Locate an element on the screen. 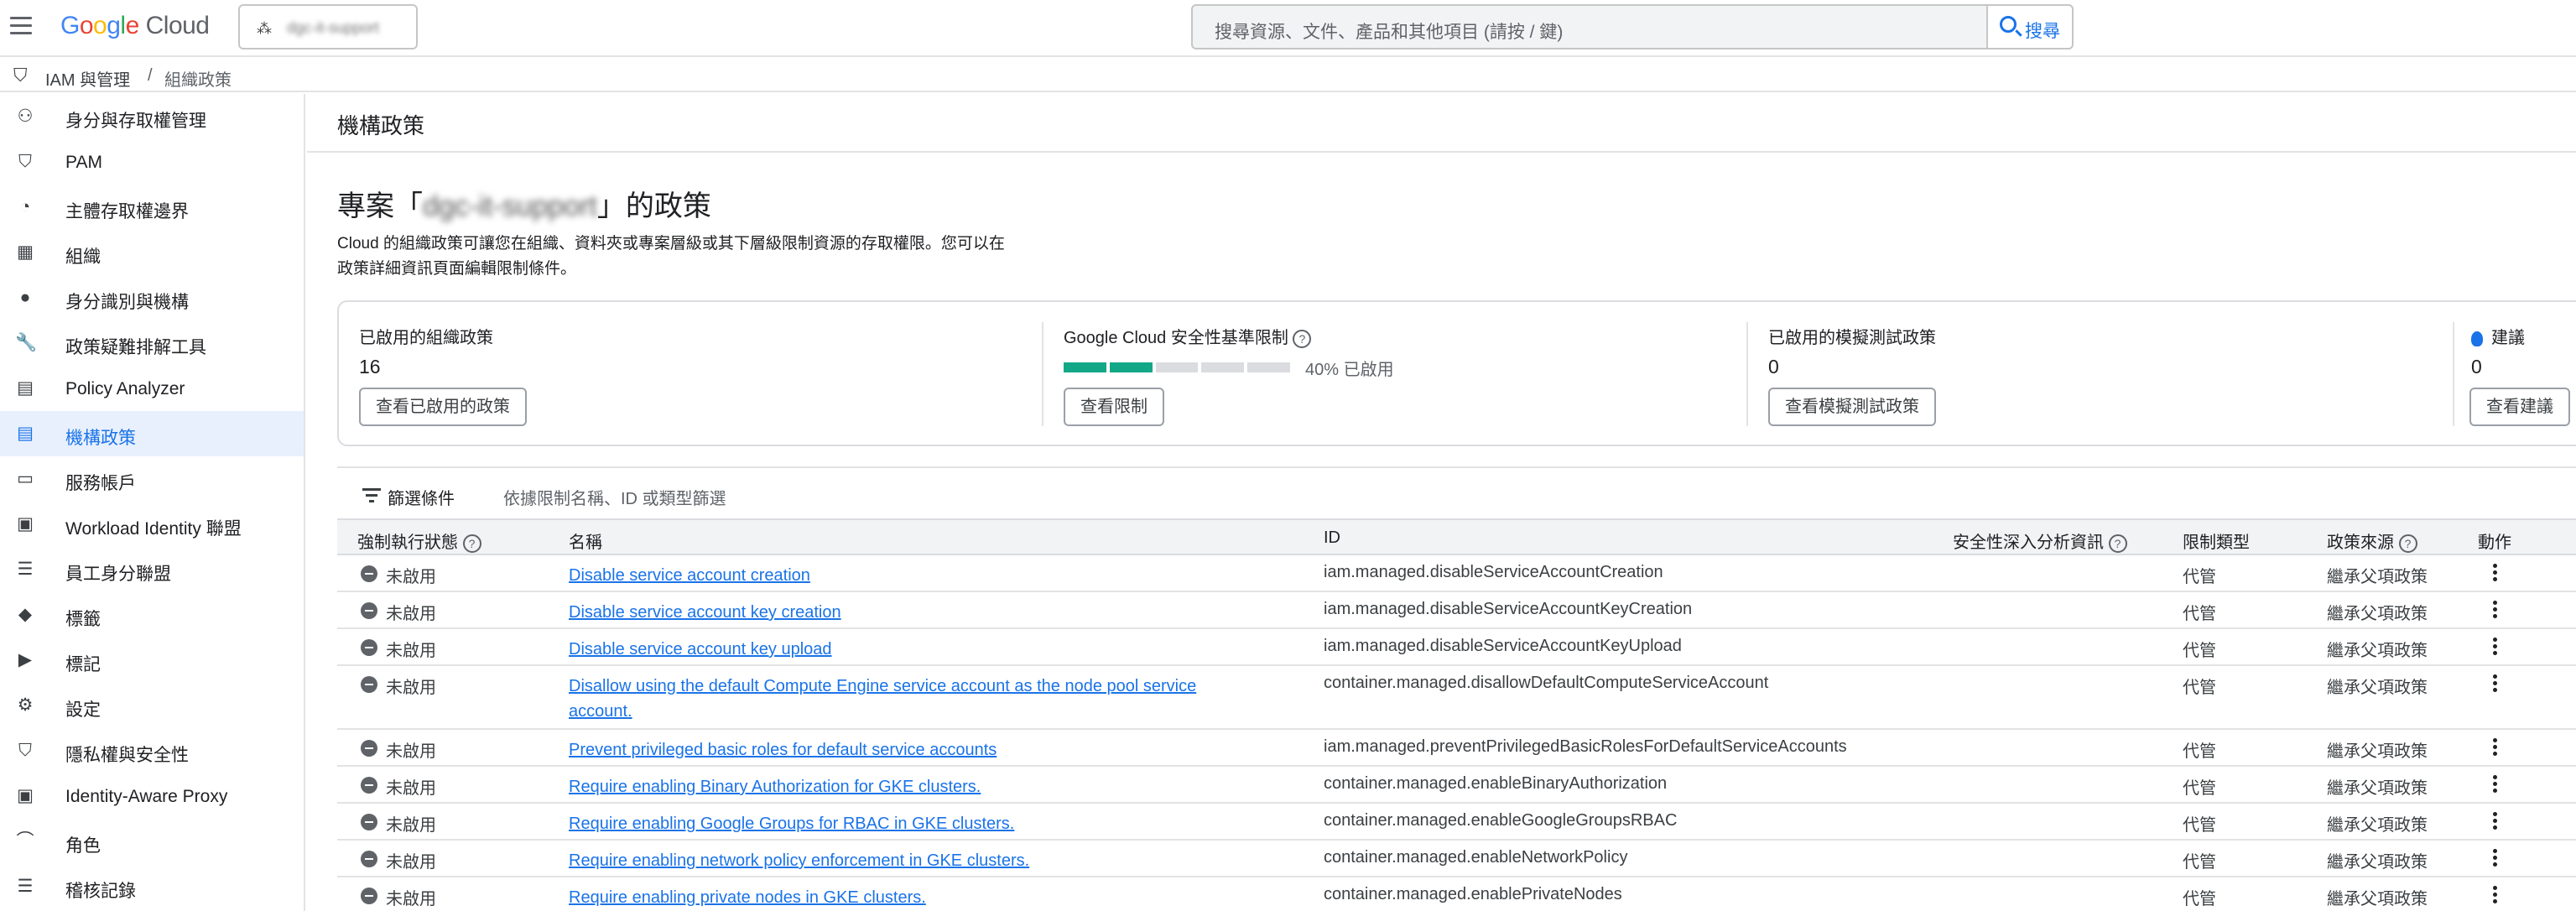  card-security-baseline-label: Google Cloud 安全性基準限制 ? is located at coordinates (1188, 336).